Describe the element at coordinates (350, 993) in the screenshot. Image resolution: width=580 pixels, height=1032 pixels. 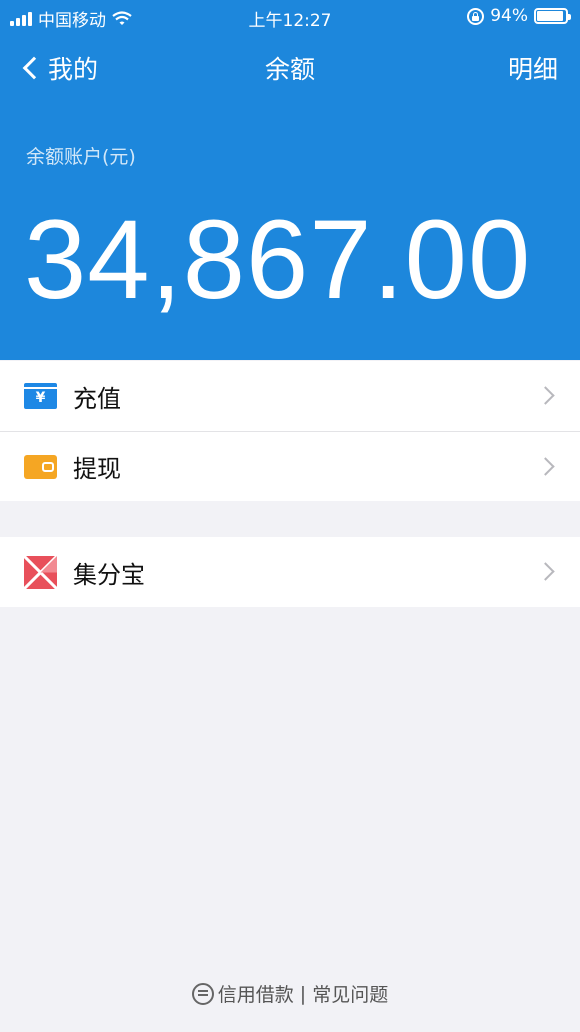
I see `faq-link: 常见问题` at that location.